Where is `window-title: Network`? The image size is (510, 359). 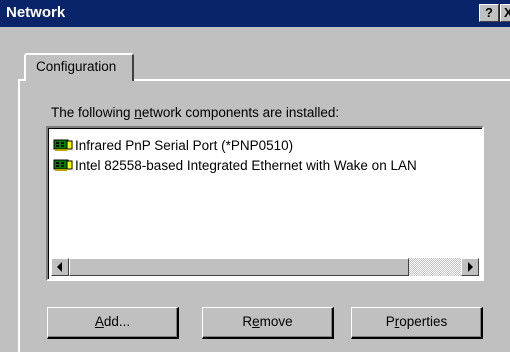 window-title: Network is located at coordinates (36, 12).